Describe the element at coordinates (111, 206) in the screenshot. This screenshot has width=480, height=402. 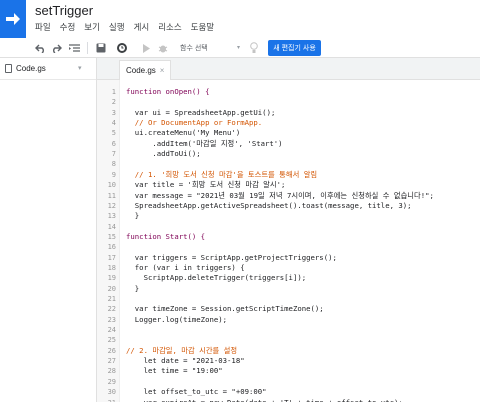
I see `line-number: 12` at that location.